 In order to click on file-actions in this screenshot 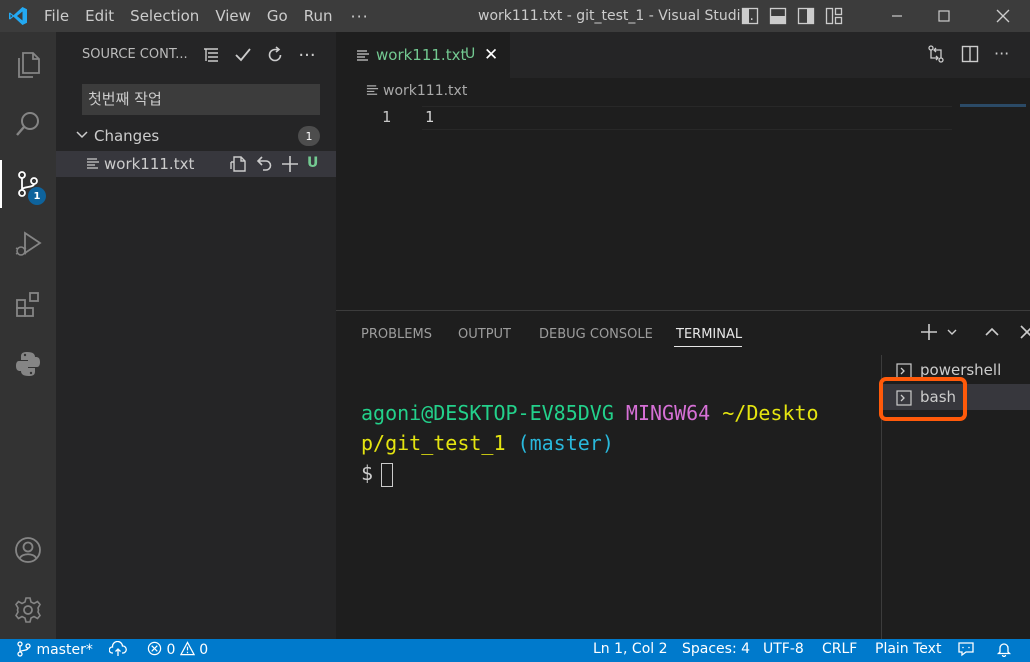, I will do `click(264, 164)`.